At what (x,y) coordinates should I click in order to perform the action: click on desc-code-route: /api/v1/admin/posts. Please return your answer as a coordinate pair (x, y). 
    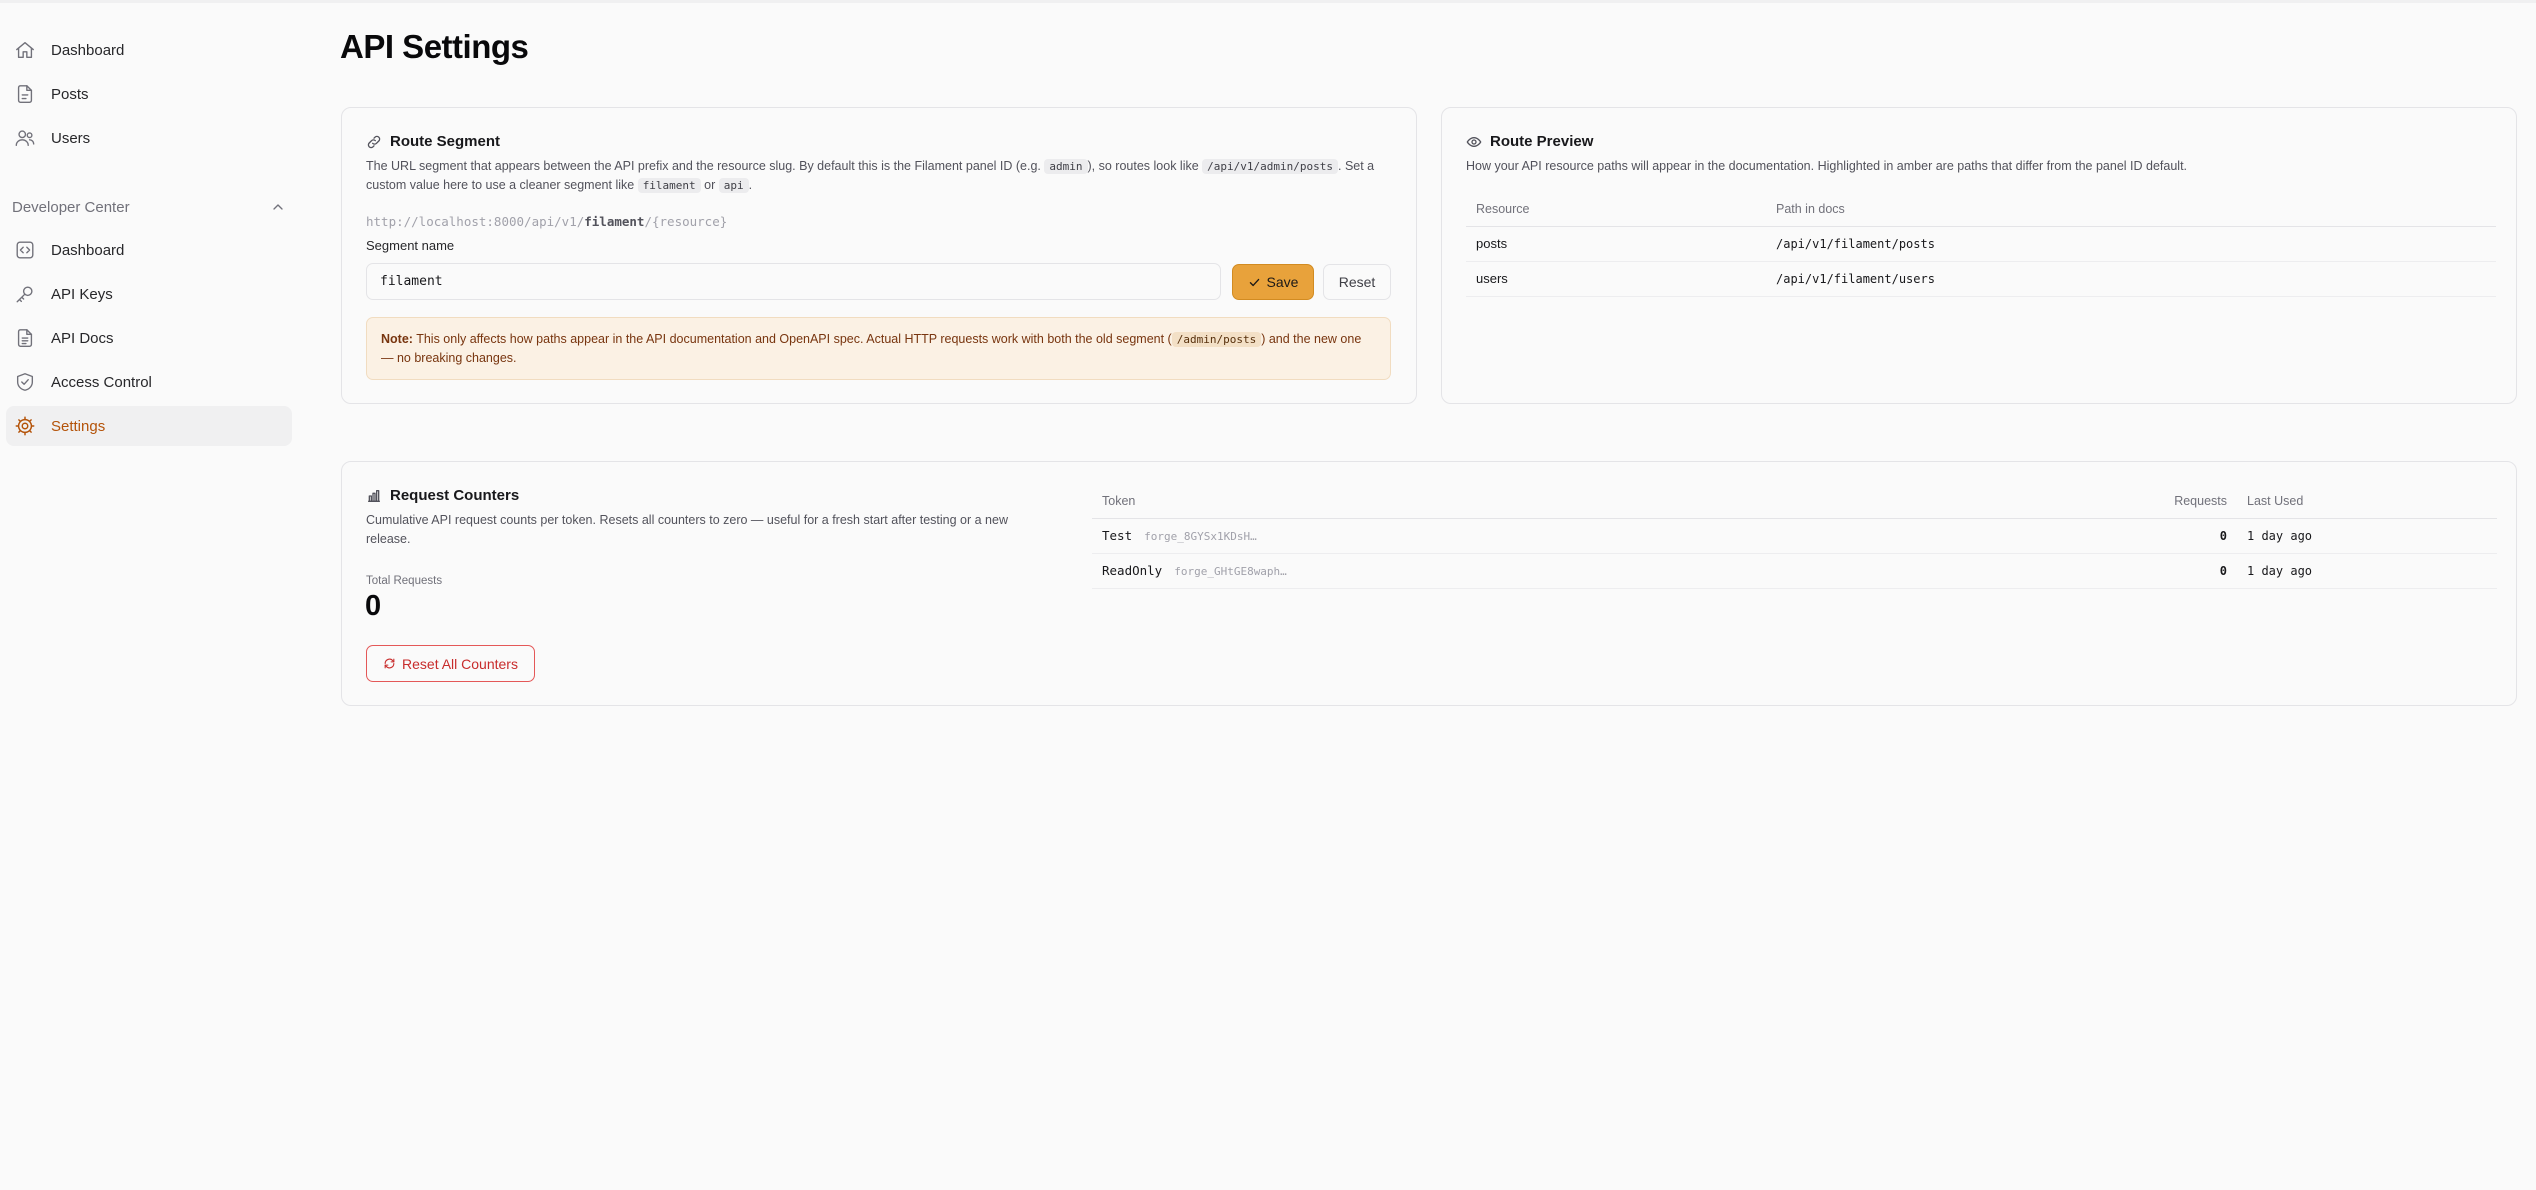
    Looking at the image, I should click on (1270, 166).